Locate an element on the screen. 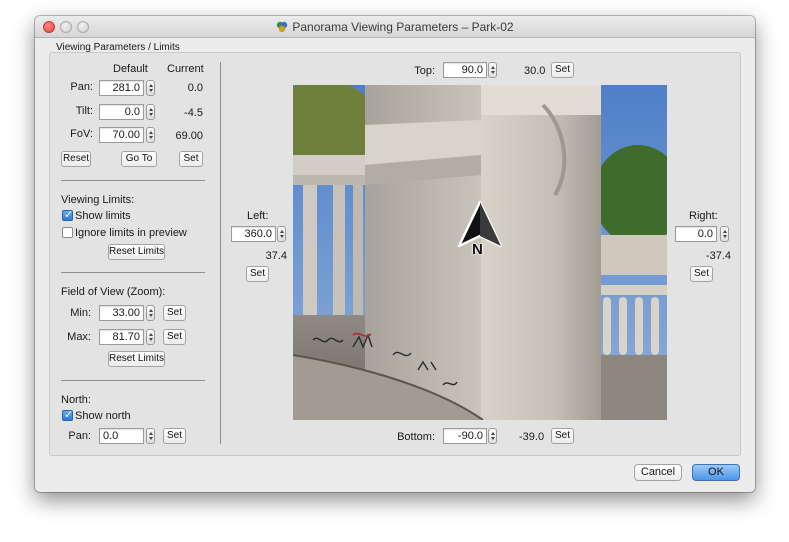 This screenshot has width=789, height=542. pan-current-value: 0.0 is located at coordinates (195, 88).